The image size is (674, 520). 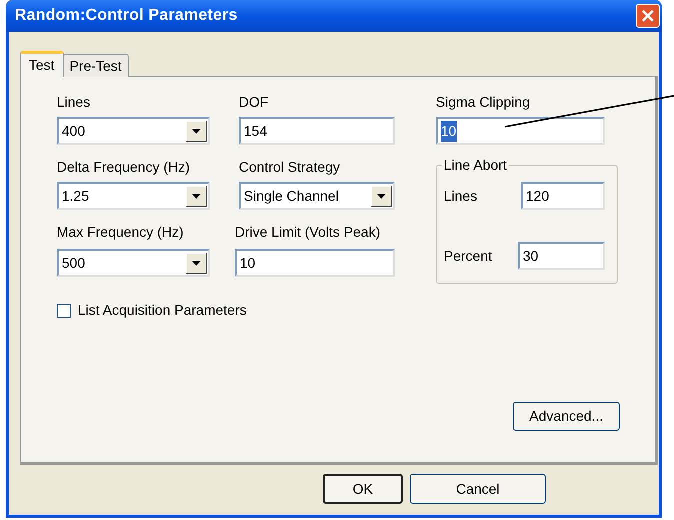 What do you see at coordinates (468, 256) in the screenshot?
I see `field-label: Percent` at bounding box center [468, 256].